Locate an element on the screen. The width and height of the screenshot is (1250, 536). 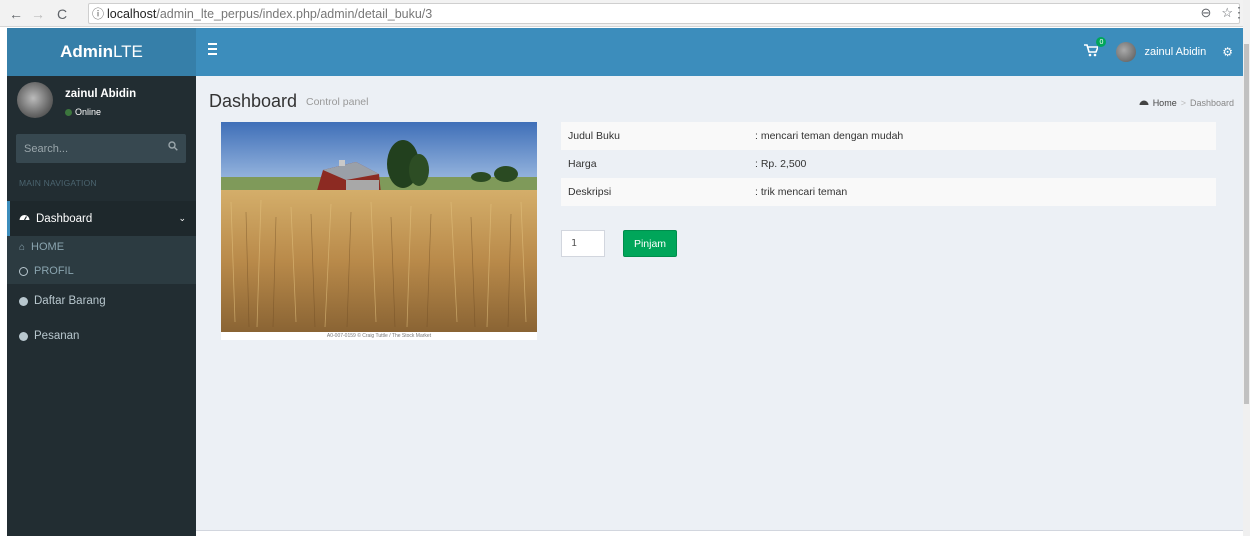
sidebar-item-profil: PROFIL is located at coordinates (46, 271).